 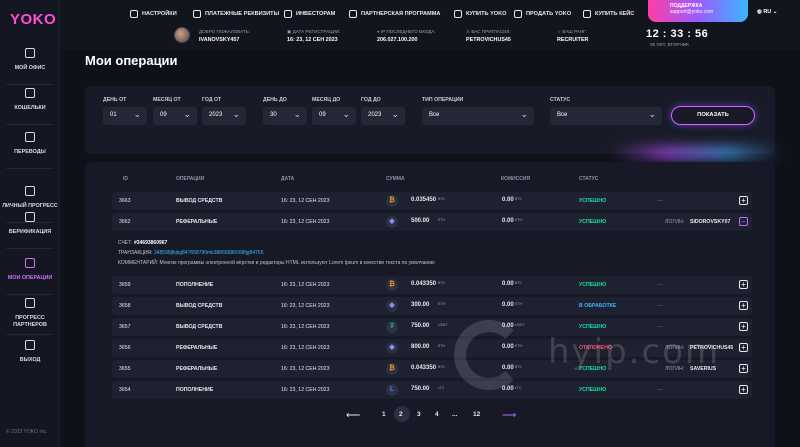 What do you see at coordinates (518, 13) in the screenshot?
I see `minus-icon` at bounding box center [518, 13].